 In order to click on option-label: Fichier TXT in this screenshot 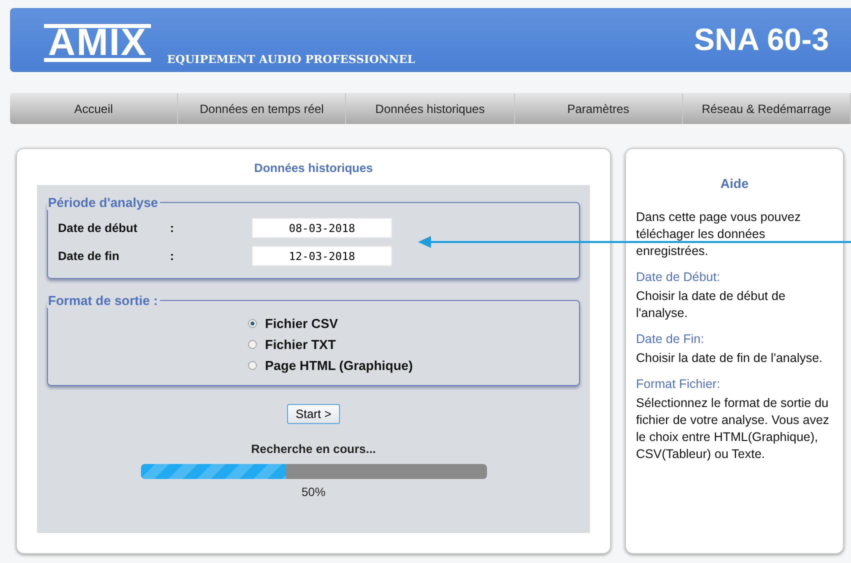, I will do `click(300, 344)`.